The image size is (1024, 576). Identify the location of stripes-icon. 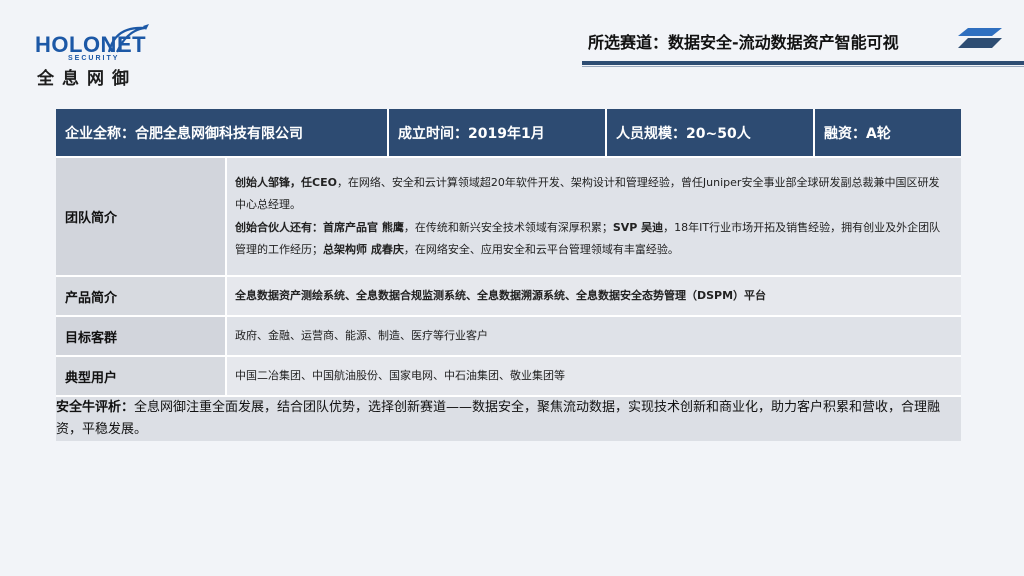
(980, 38).